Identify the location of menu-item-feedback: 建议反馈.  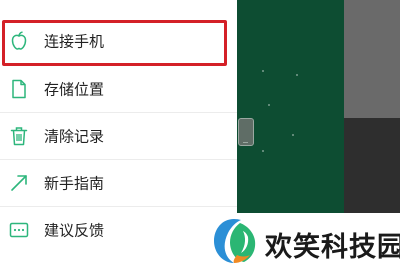
(118, 230).